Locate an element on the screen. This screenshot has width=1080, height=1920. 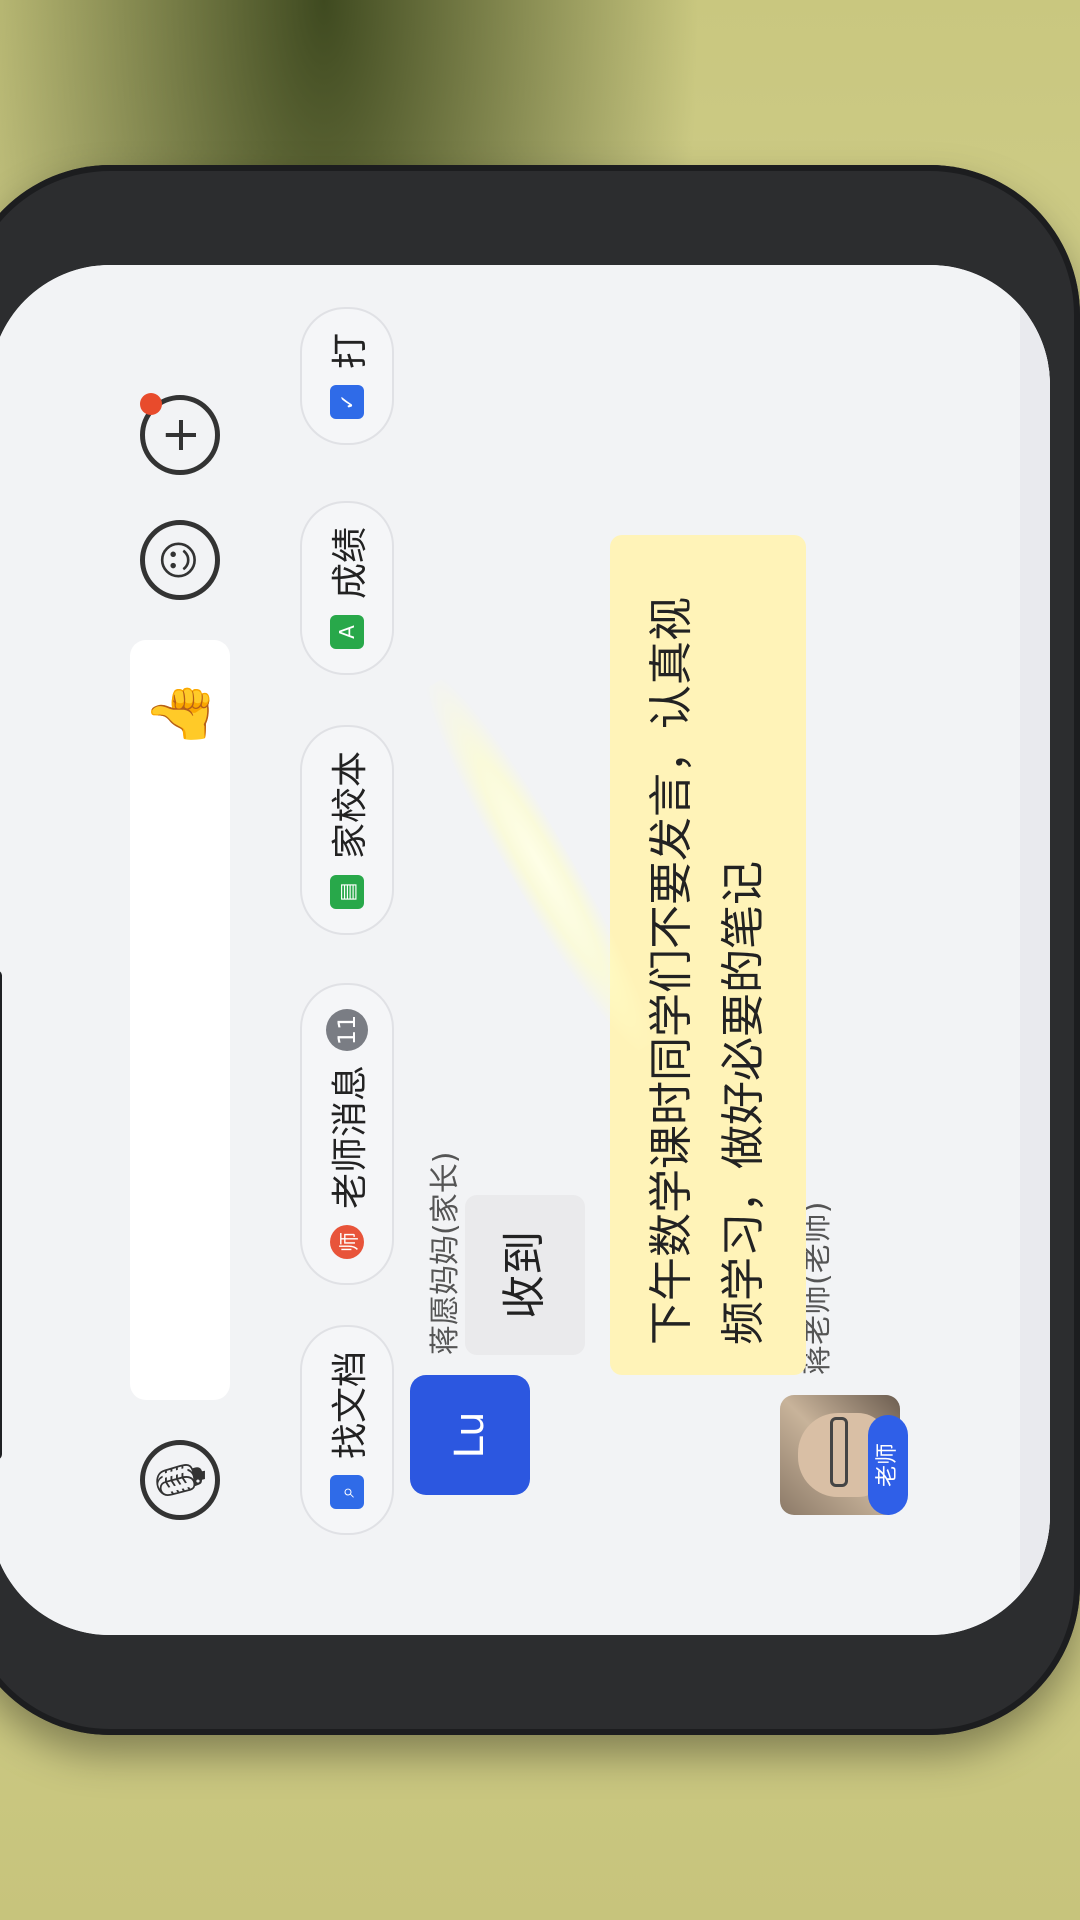
unread-count-badge: 11 is located at coordinates (347, 1029).